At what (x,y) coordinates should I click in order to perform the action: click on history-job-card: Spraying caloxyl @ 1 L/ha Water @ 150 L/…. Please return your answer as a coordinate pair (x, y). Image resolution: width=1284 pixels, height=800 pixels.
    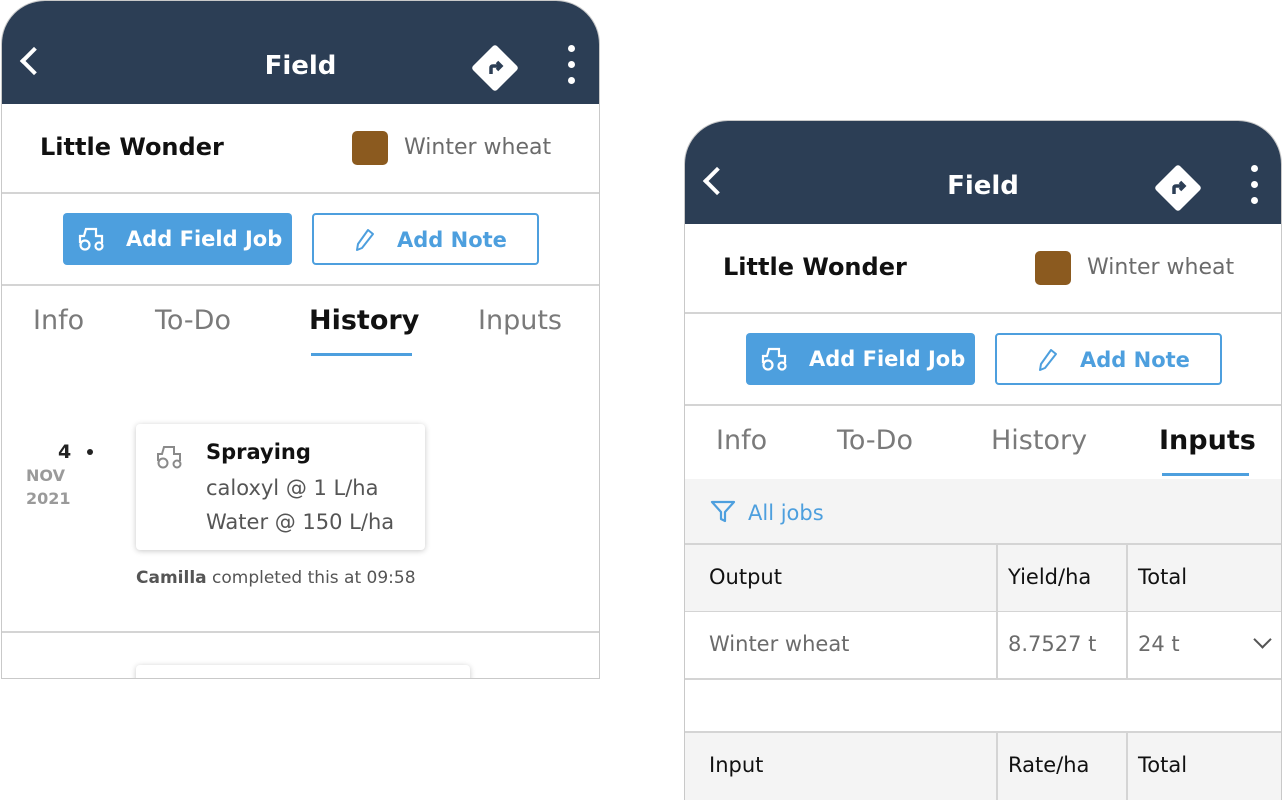
    Looking at the image, I should click on (280, 487).